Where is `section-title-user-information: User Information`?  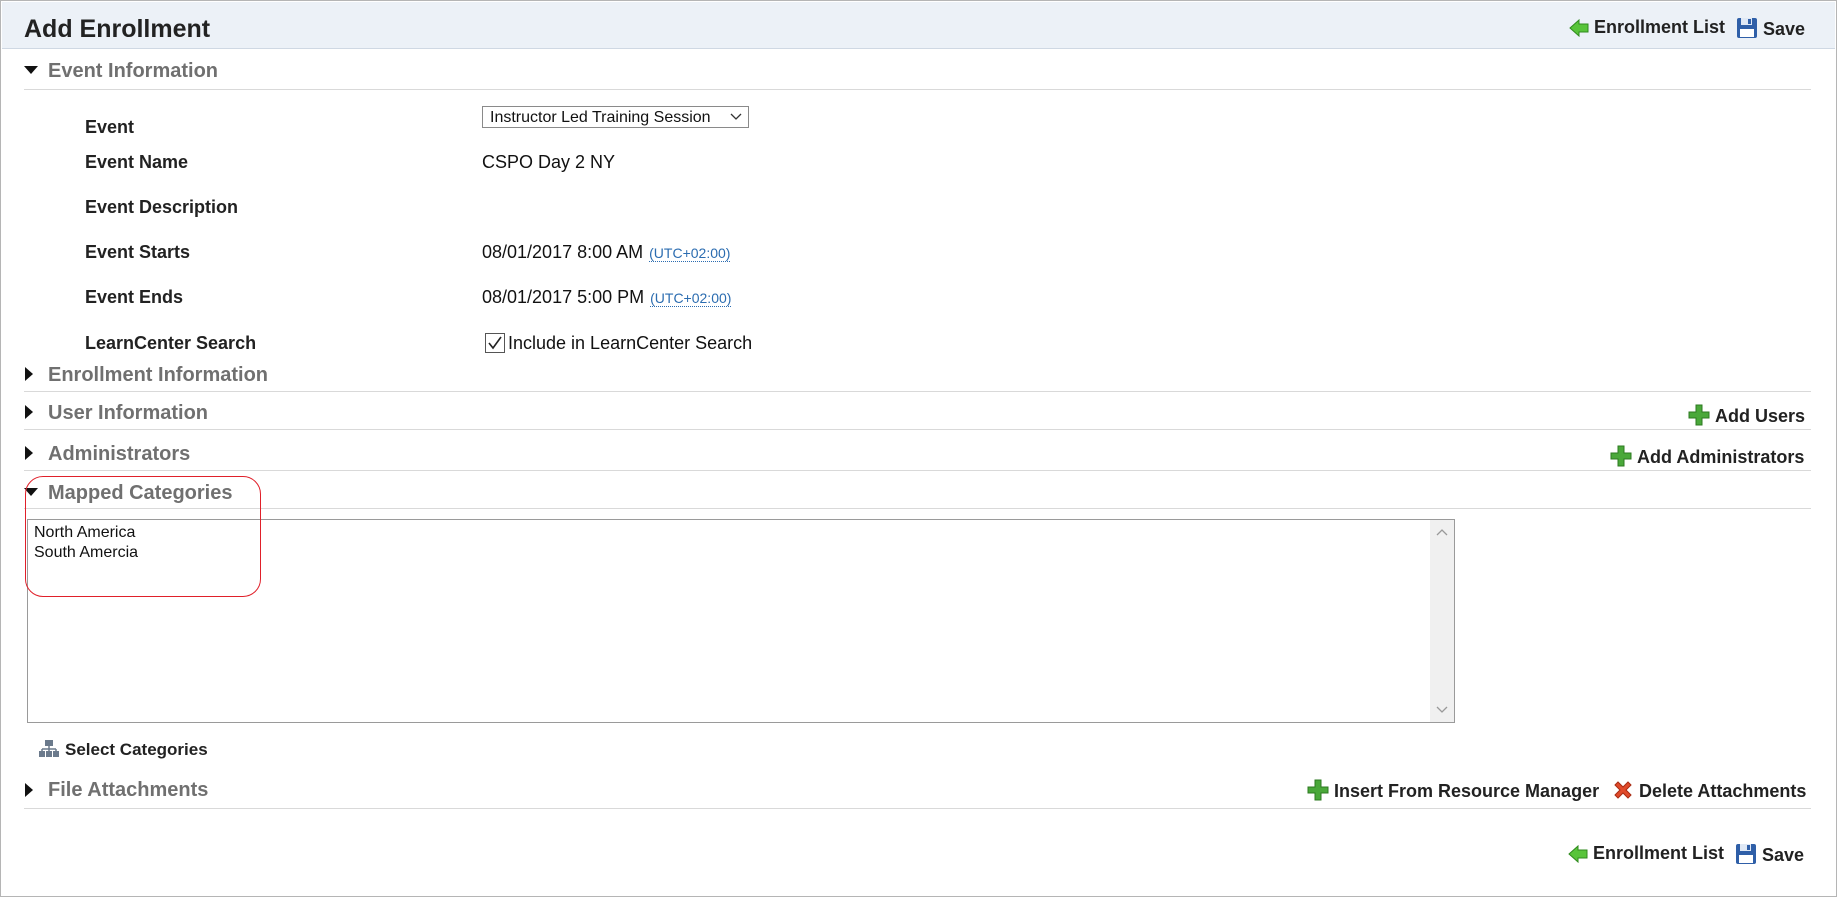 section-title-user-information: User Information is located at coordinates (128, 413).